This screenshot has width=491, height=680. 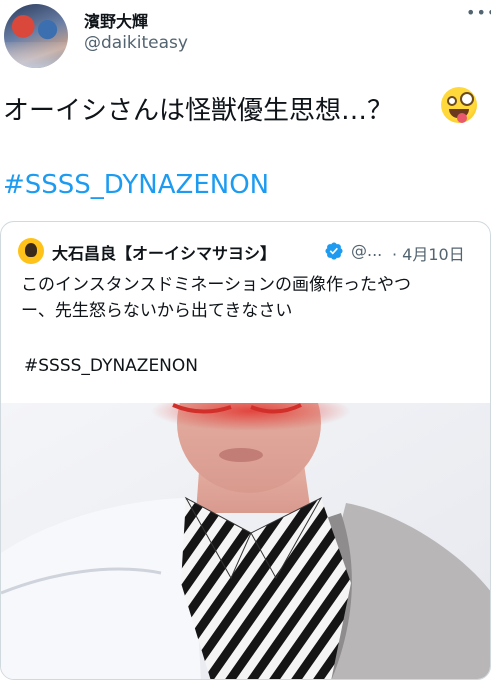 I want to click on quoted-author-display-name: 大石昌良【オーイシマサヨシ】, so click(x=164, y=252).